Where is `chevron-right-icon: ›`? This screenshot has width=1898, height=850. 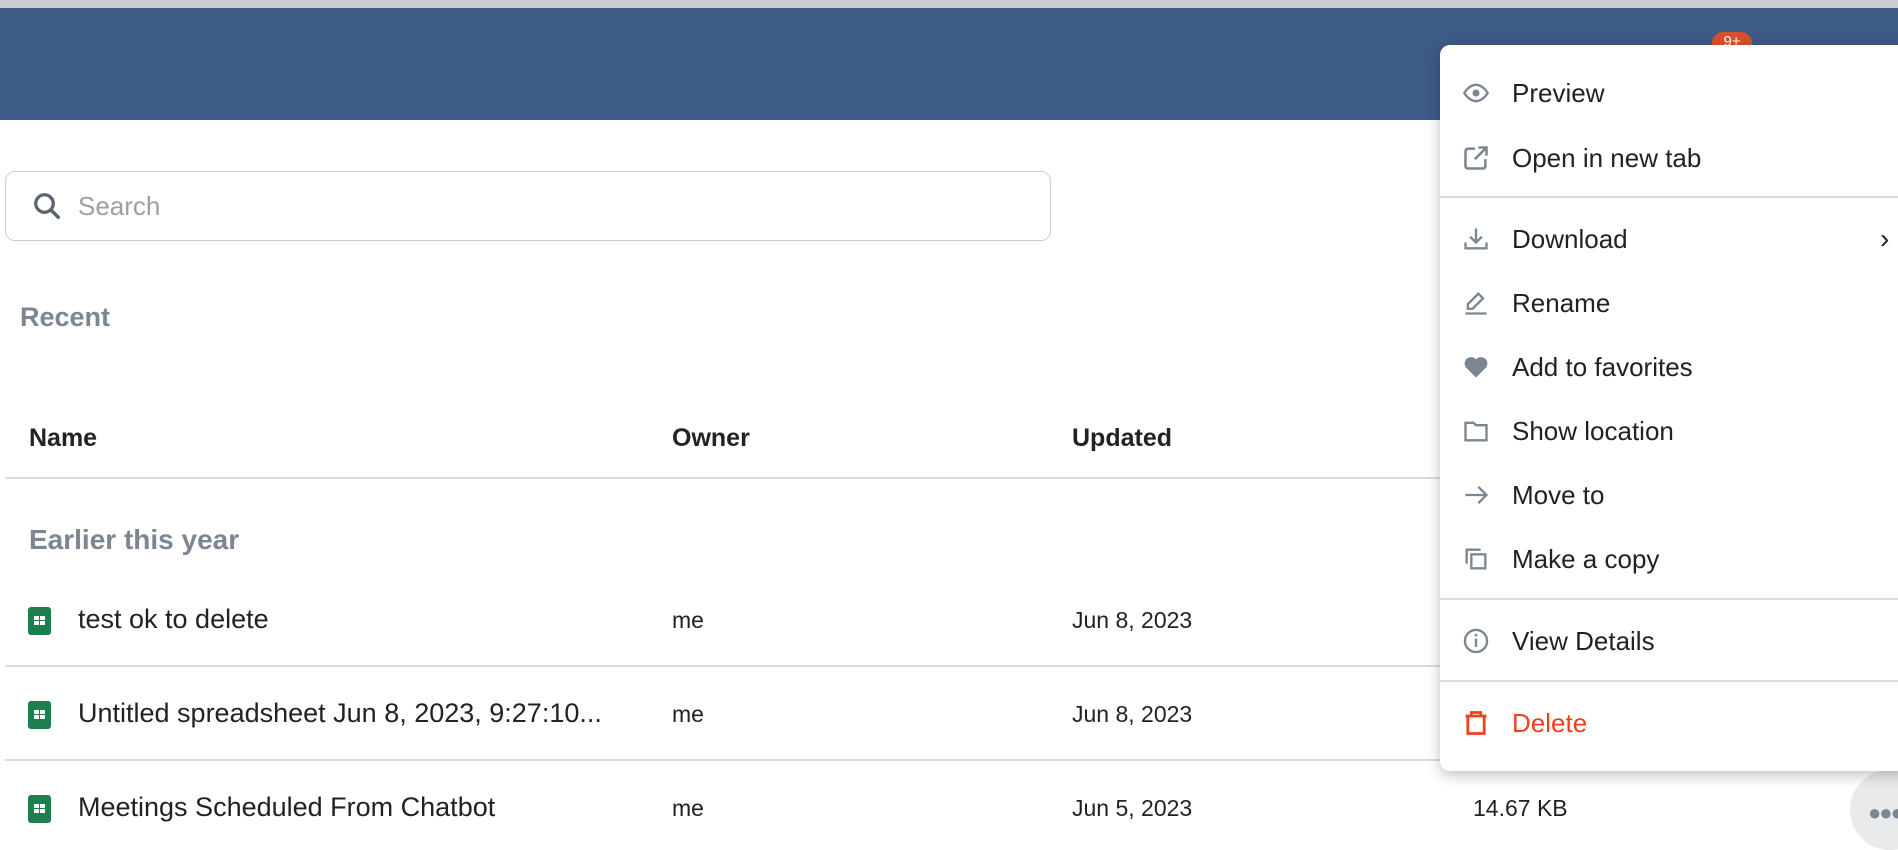 chevron-right-icon: › is located at coordinates (1885, 238).